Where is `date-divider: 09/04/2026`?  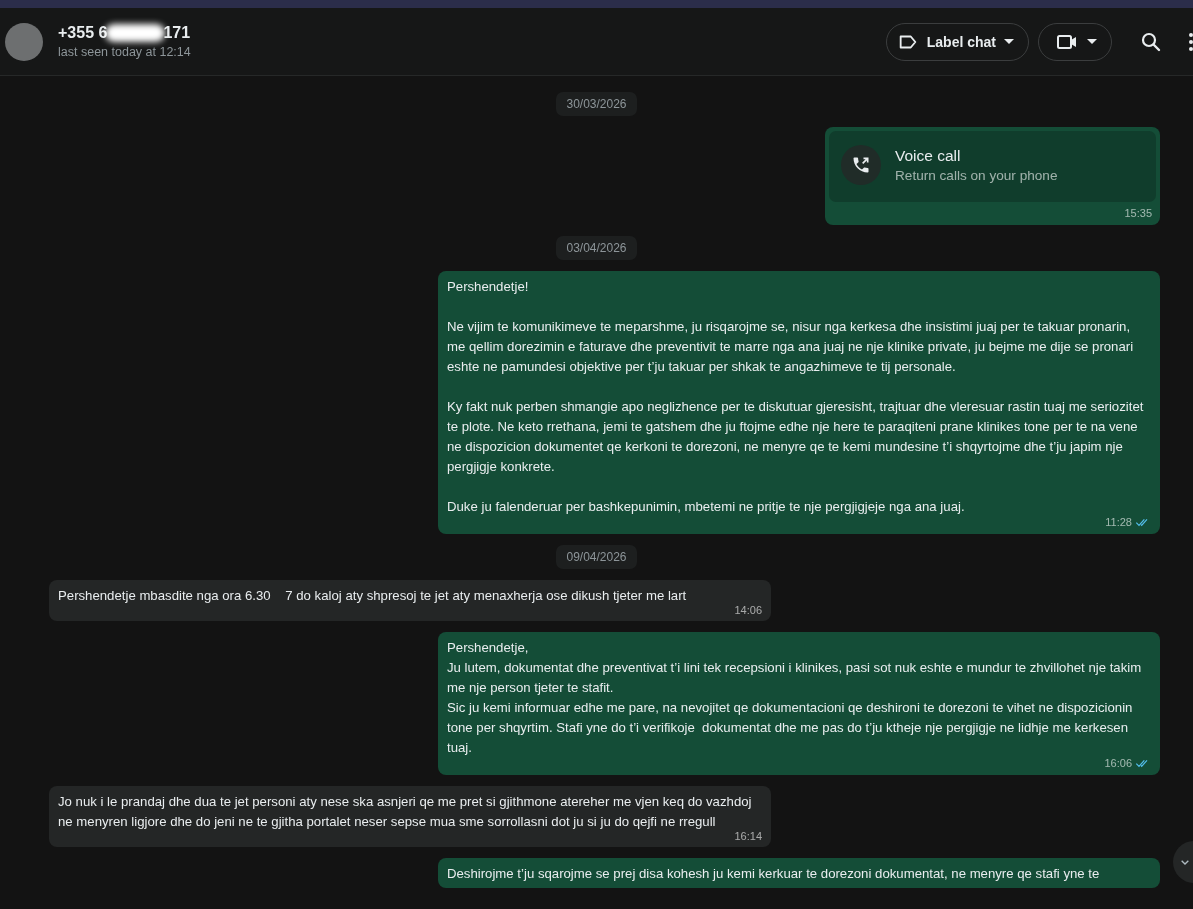 date-divider: 09/04/2026 is located at coordinates (596, 557).